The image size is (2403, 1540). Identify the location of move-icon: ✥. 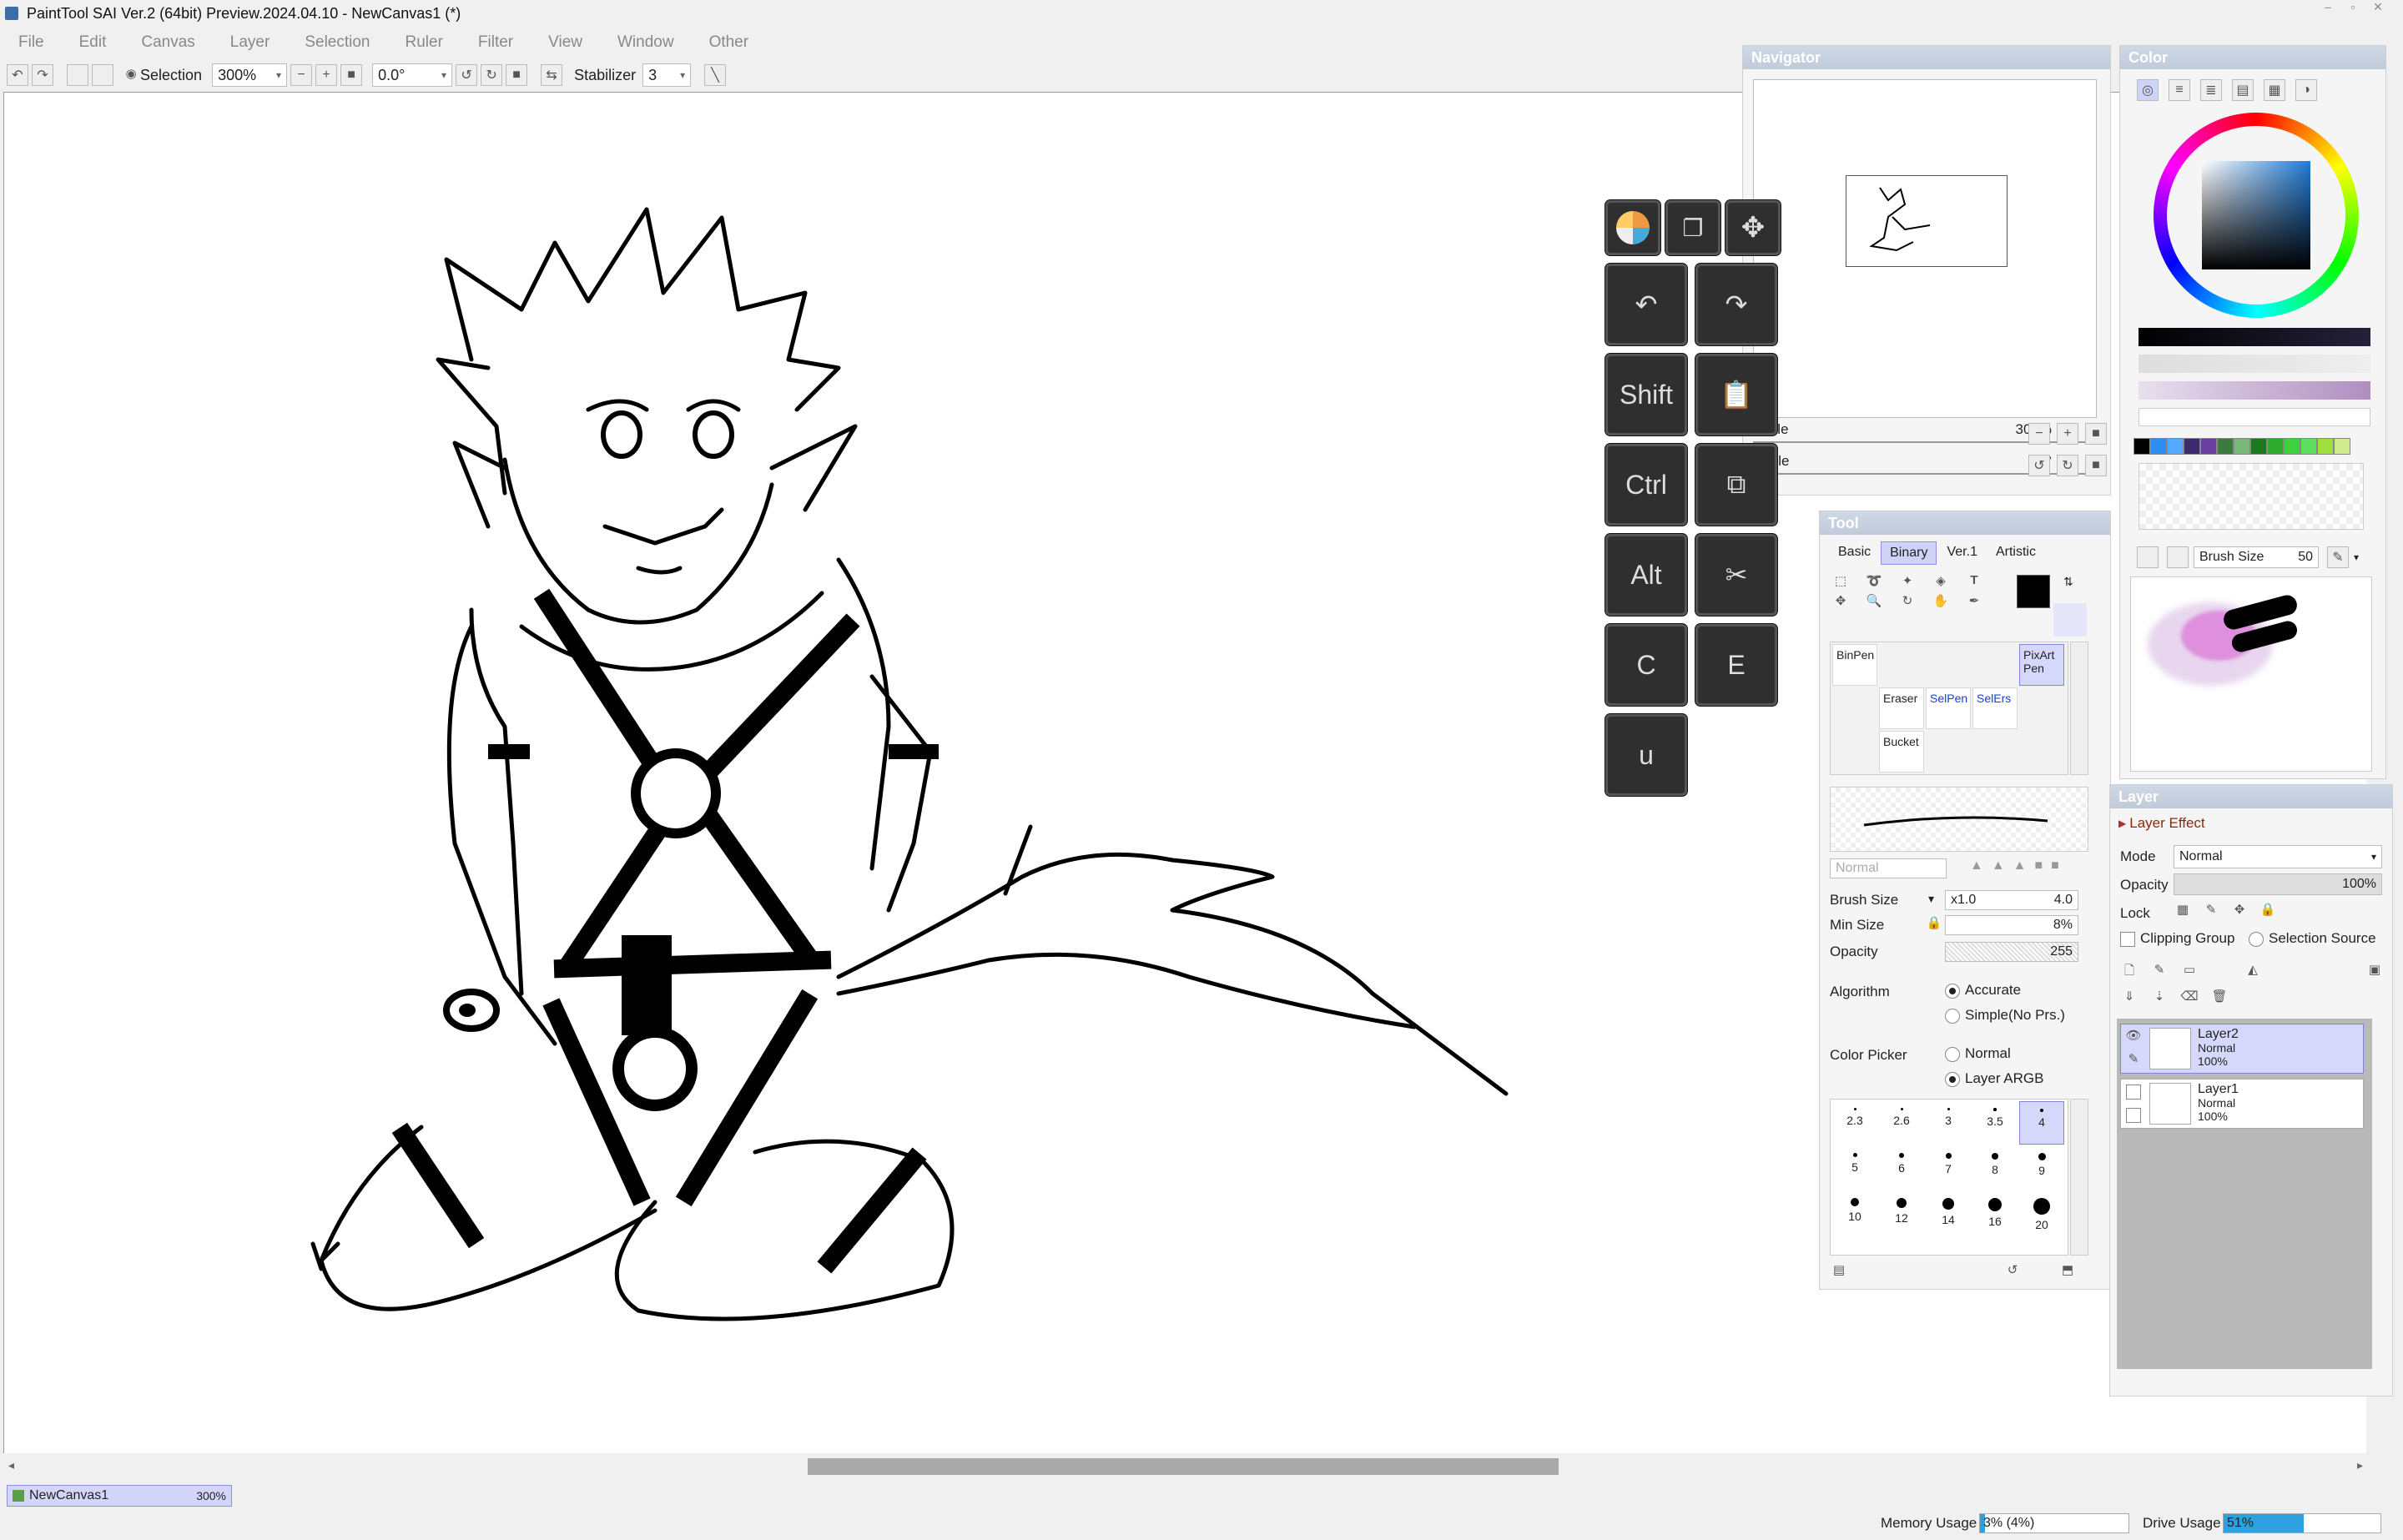
(1753, 227).